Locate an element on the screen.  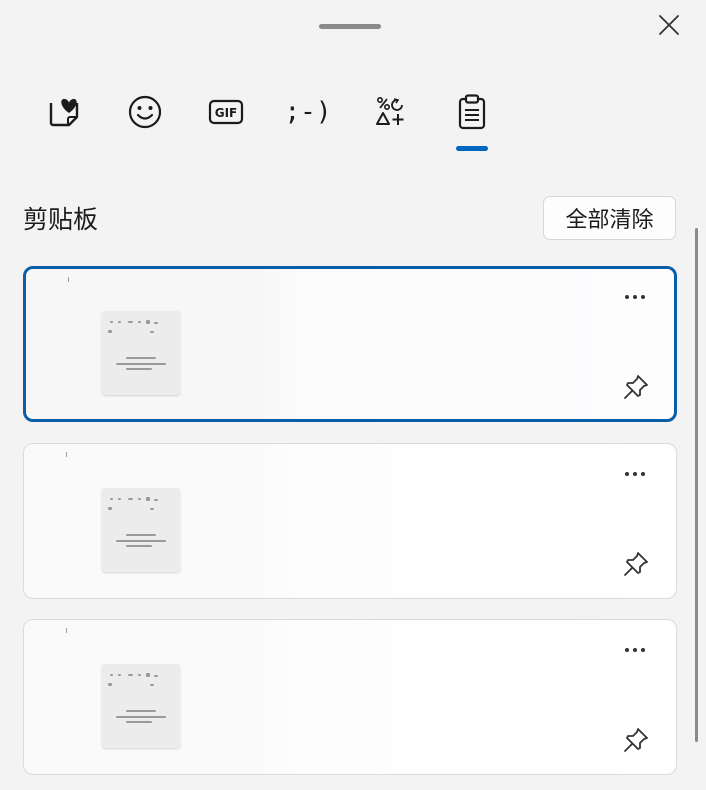
clear-all-button: 全部清除 is located at coordinates (609, 218).